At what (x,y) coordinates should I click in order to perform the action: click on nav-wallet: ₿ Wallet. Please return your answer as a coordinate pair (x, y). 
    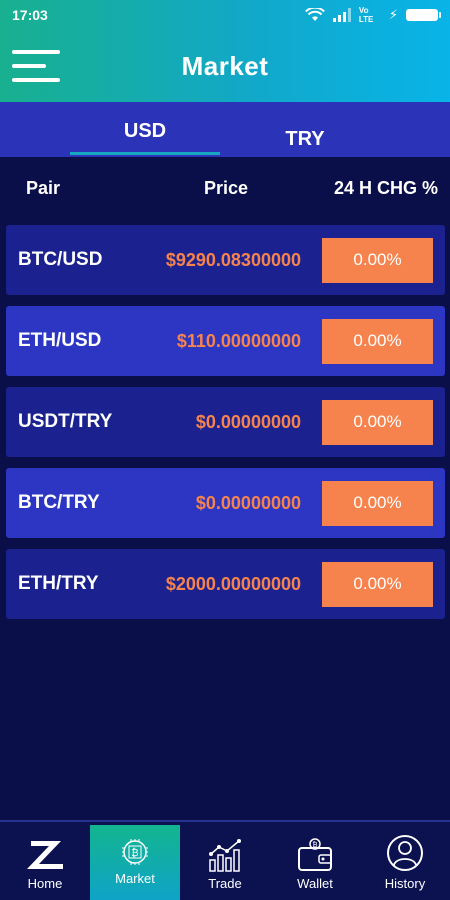
    Looking at the image, I should click on (315, 861).